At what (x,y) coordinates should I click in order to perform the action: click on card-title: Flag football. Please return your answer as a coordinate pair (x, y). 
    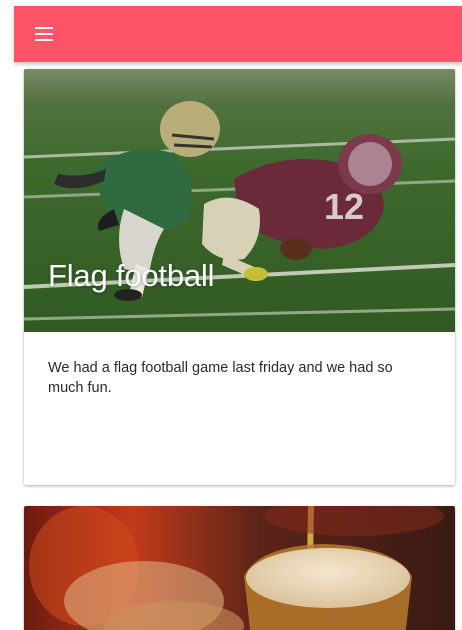
    Looking at the image, I should click on (131, 275).